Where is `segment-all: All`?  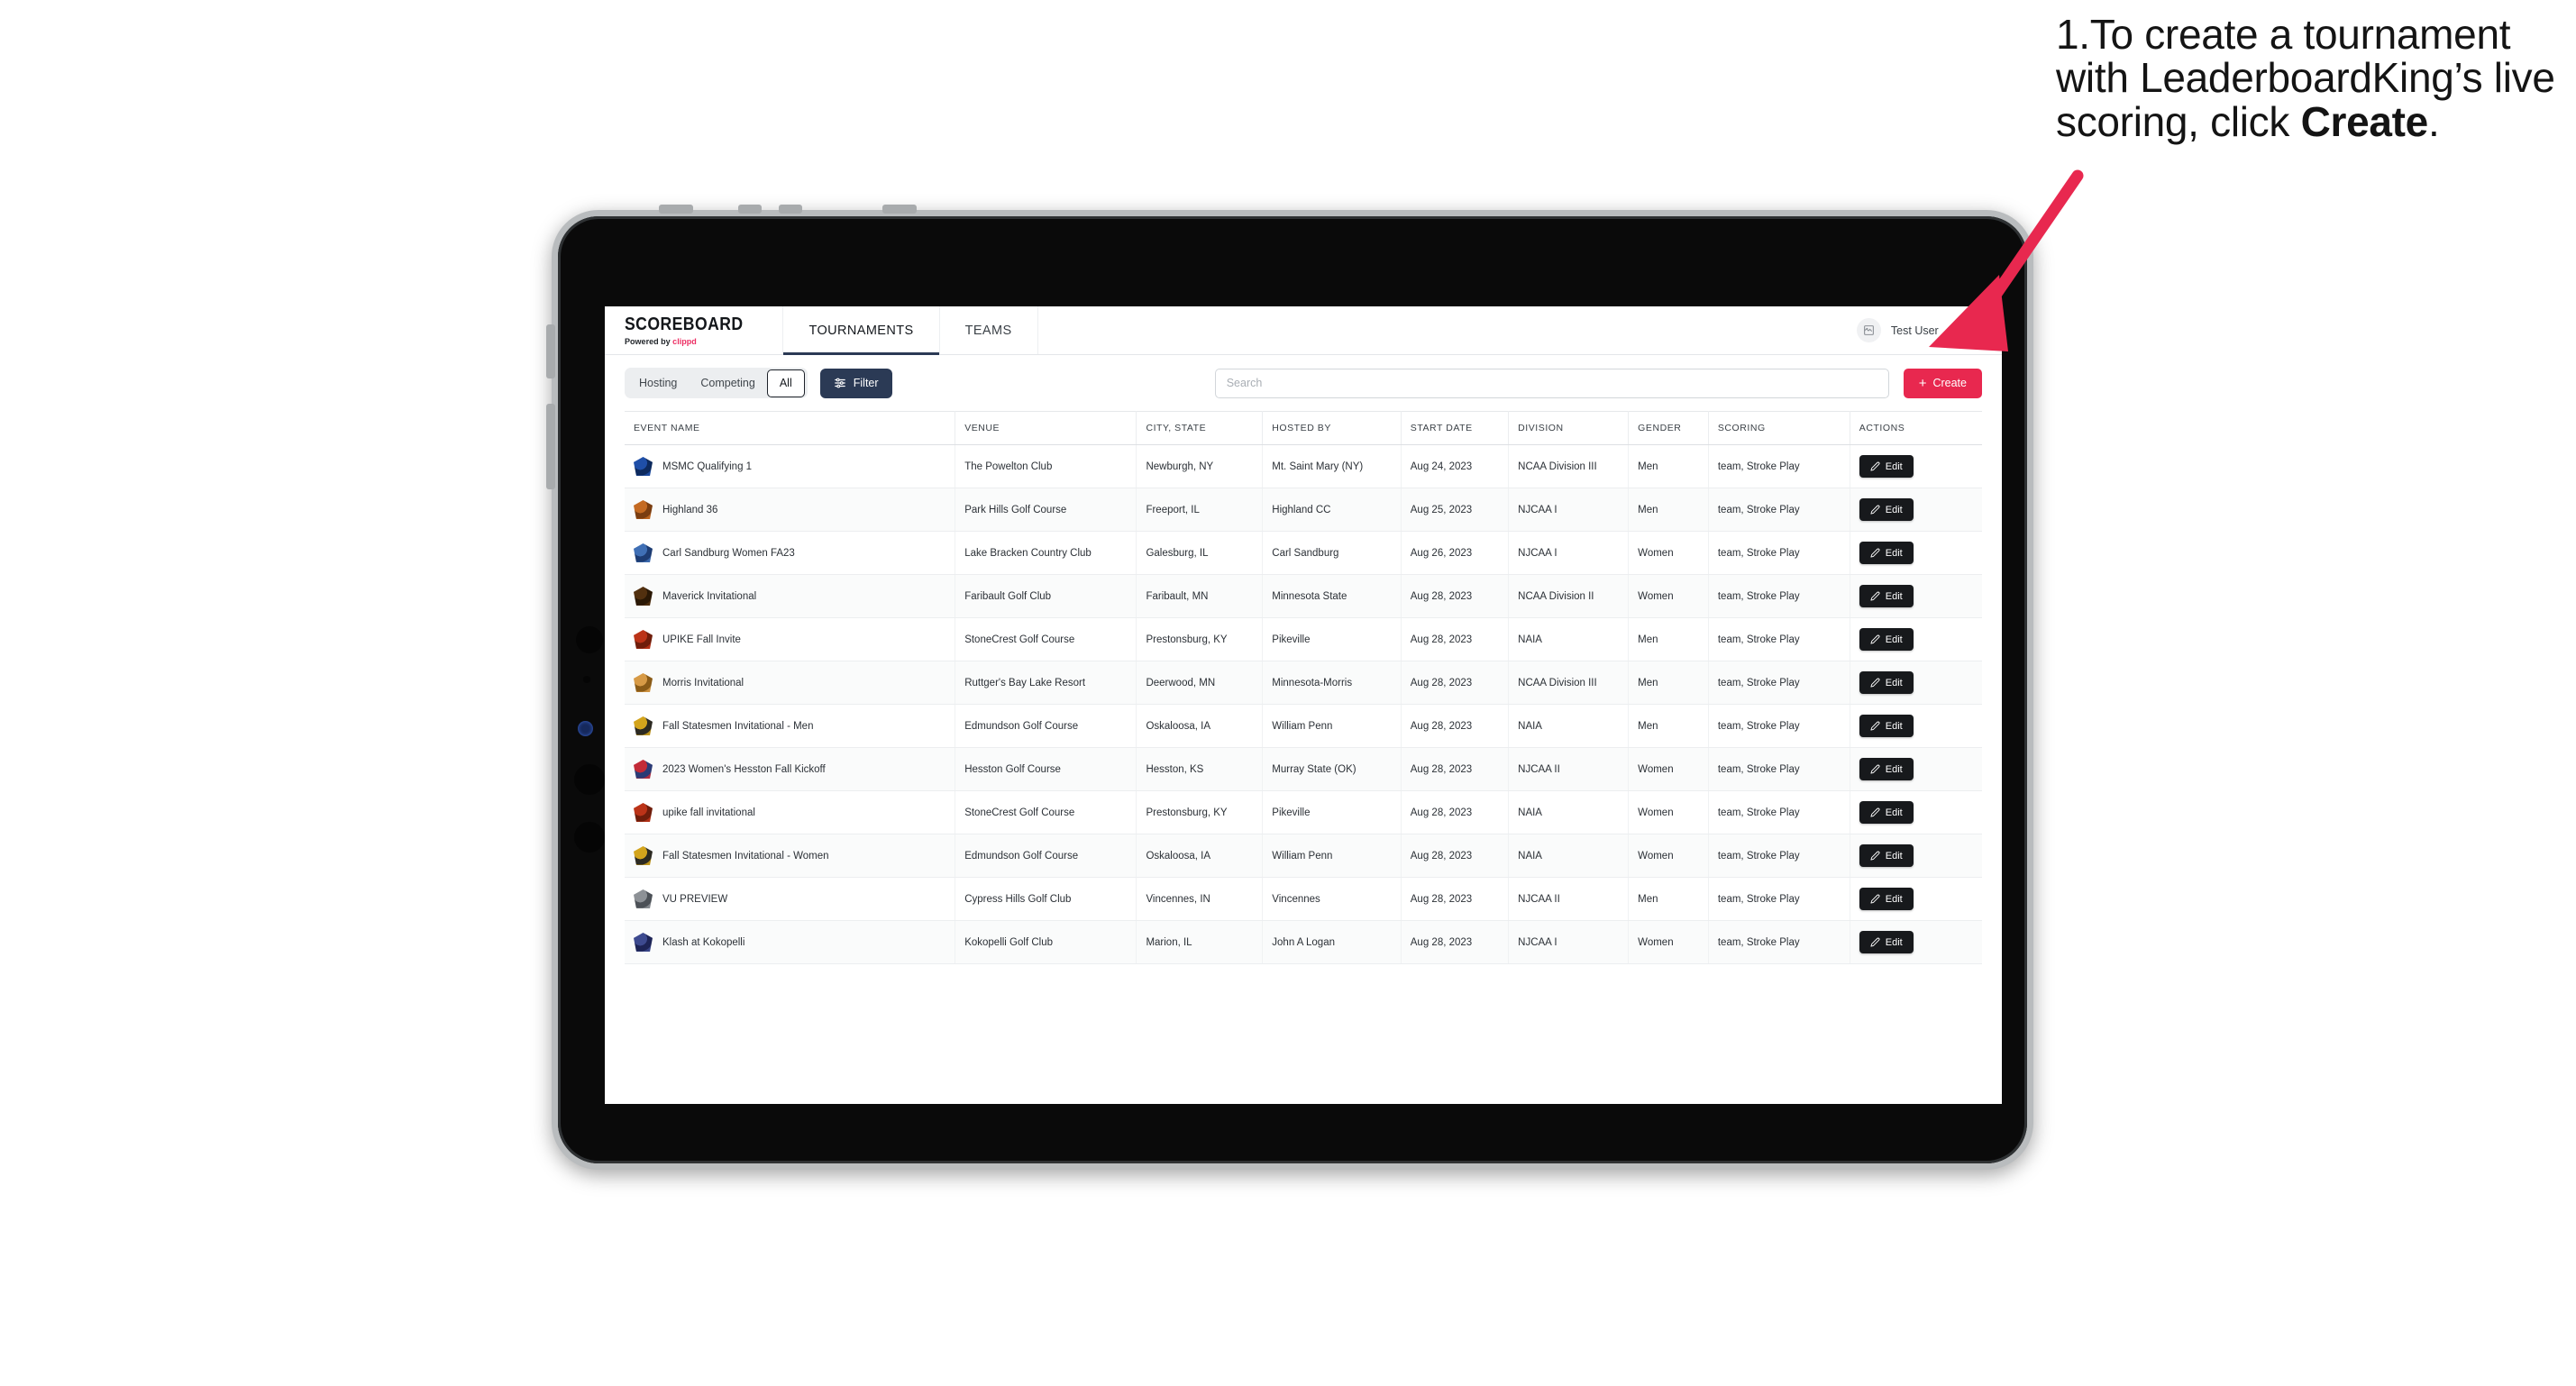
segment-all: All is located at coordinates (785, 383).